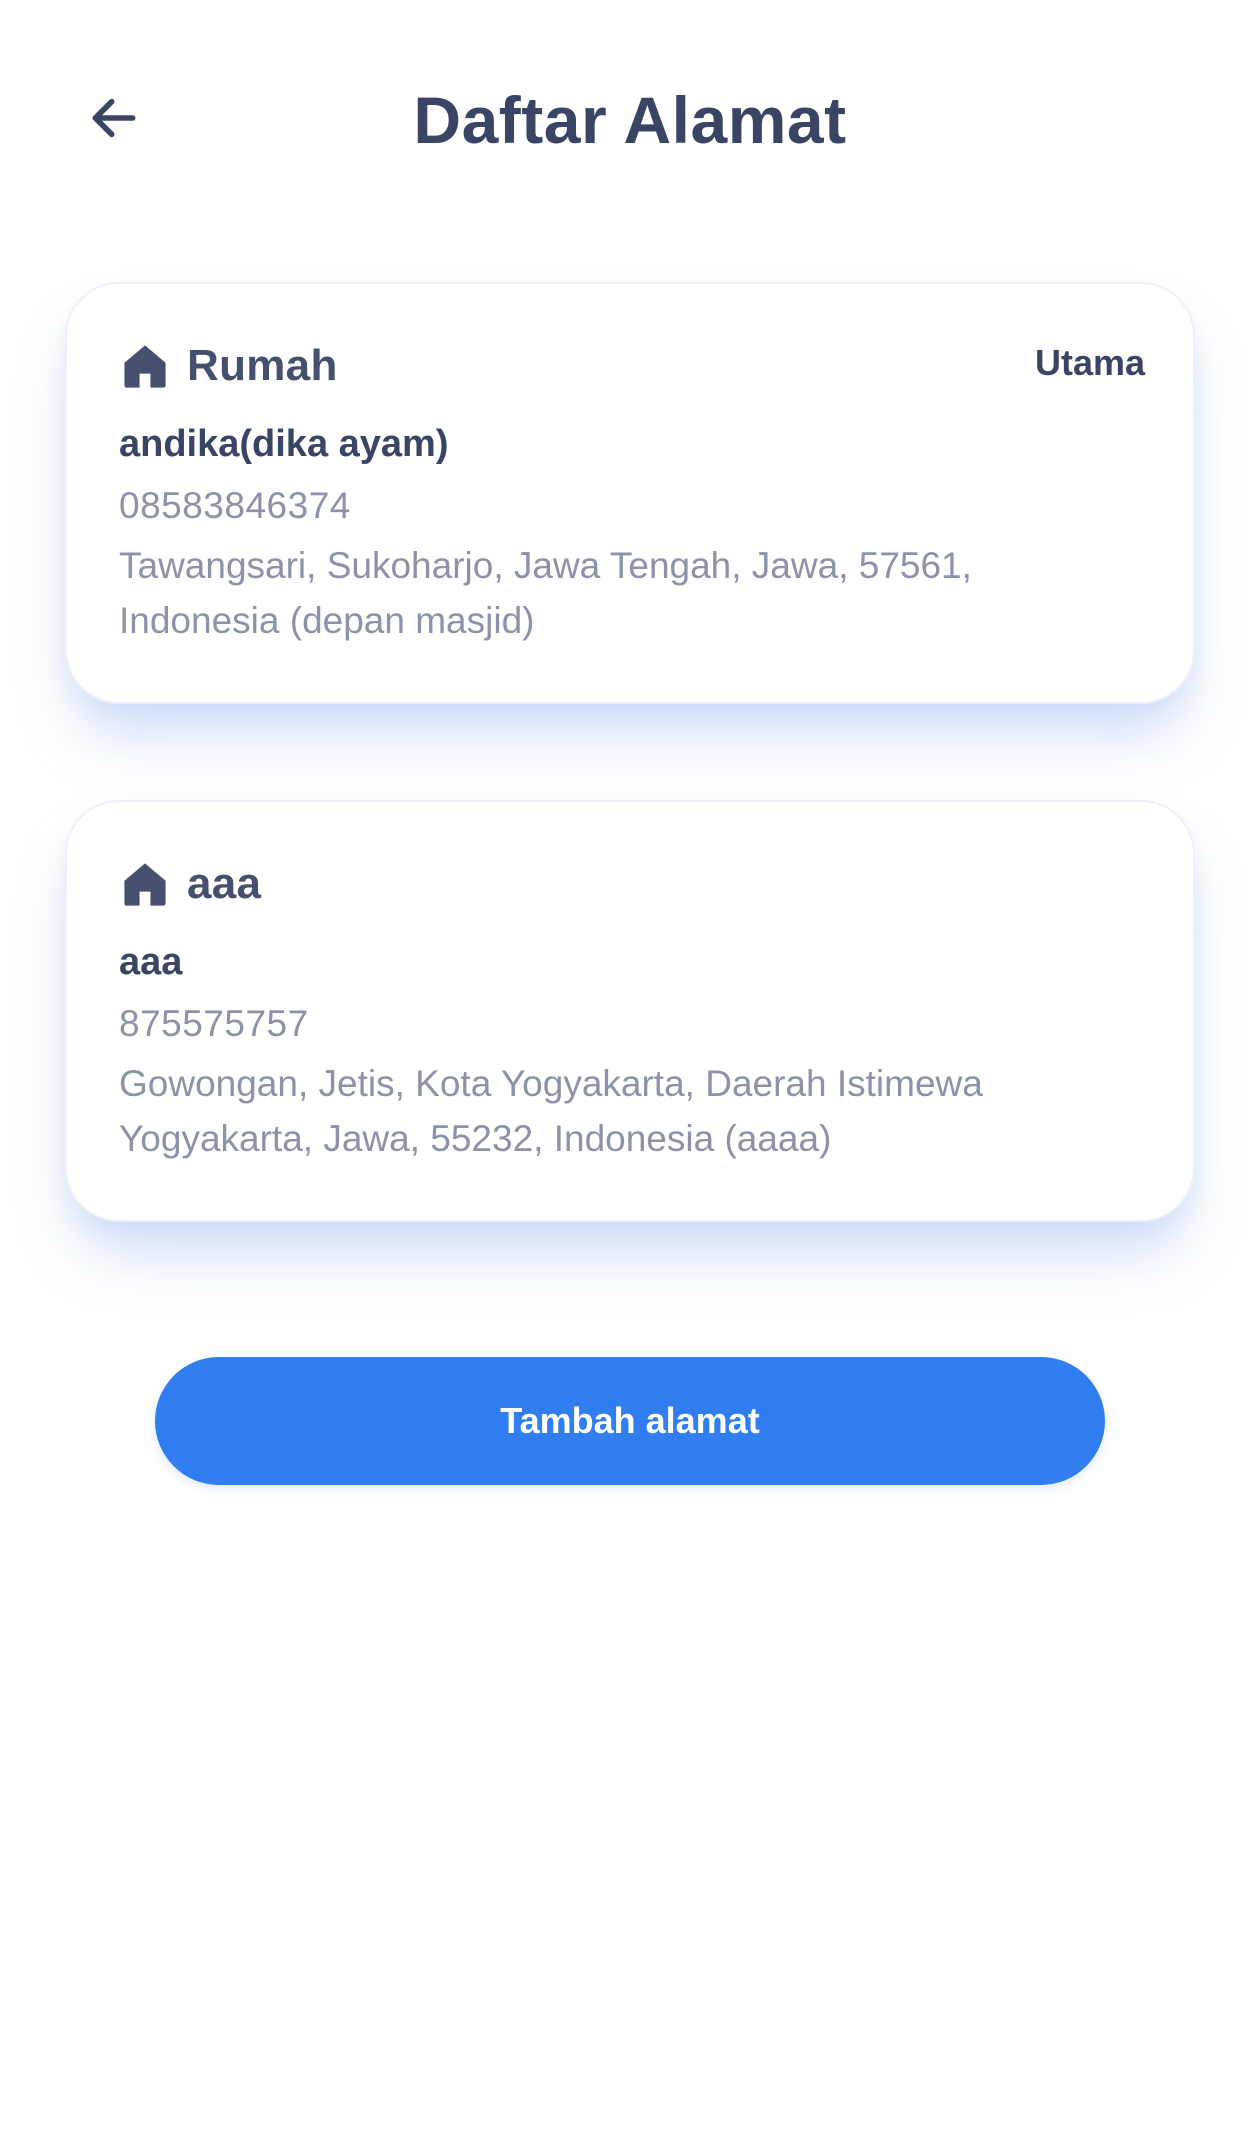 The width and height of the screenshot is (1256, 2132). I want to click on address-card-header: aaa, so click(630, 884).